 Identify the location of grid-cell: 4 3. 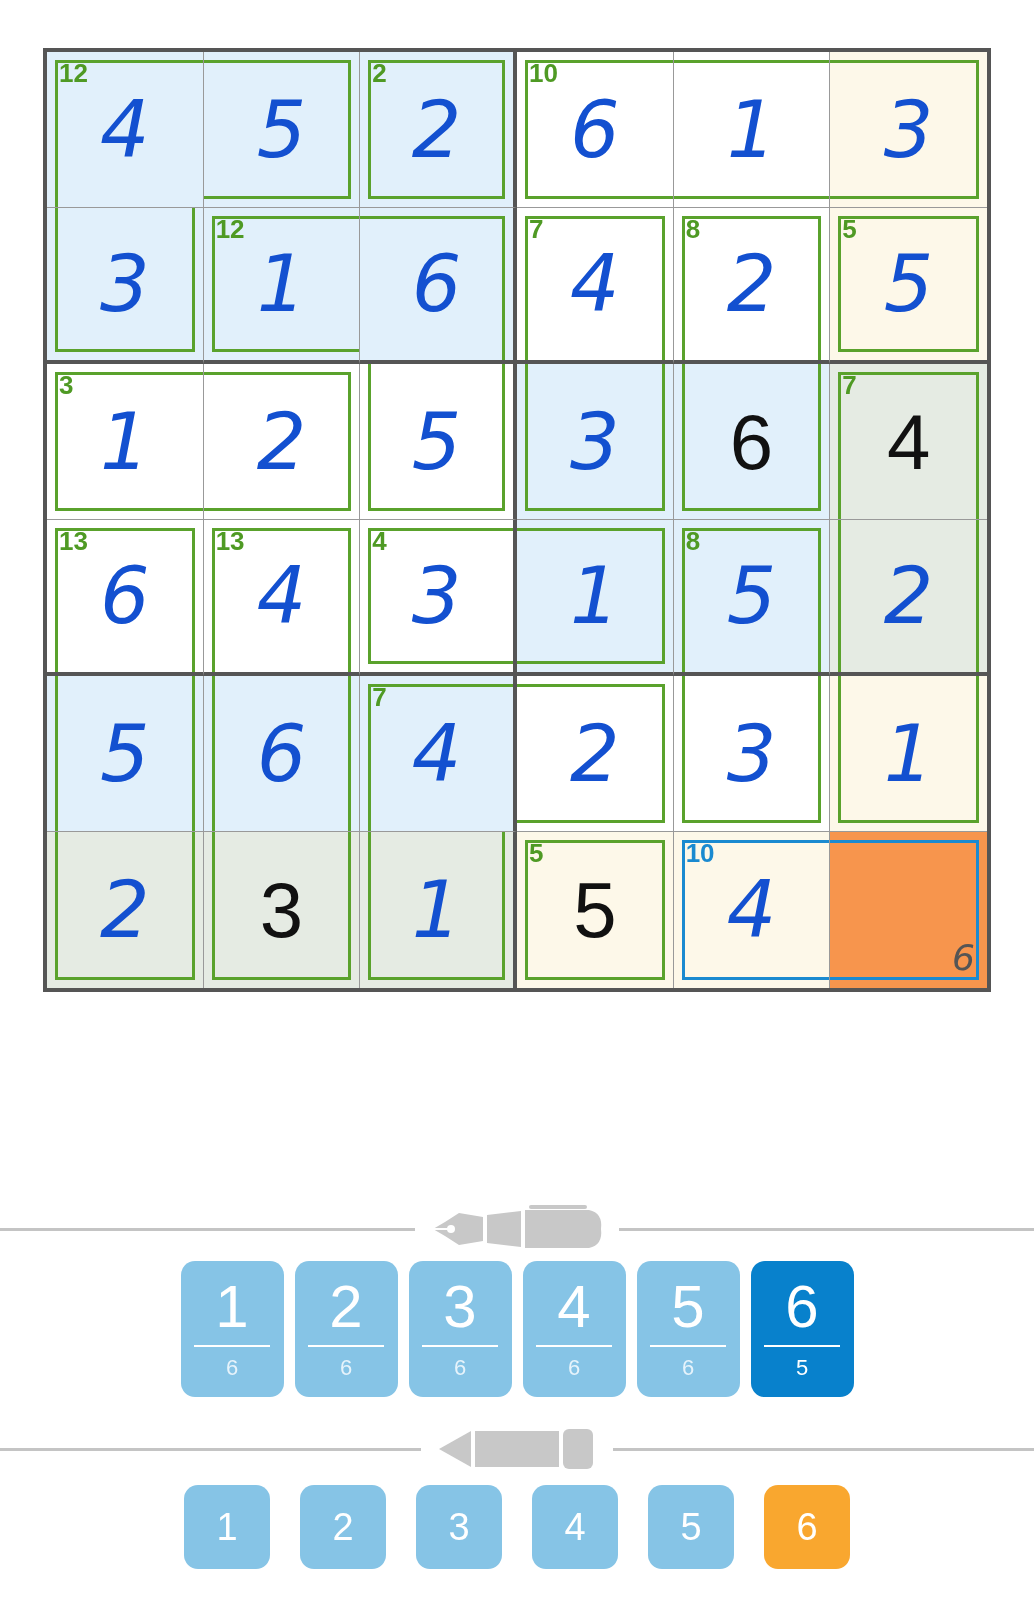
(438, 598).